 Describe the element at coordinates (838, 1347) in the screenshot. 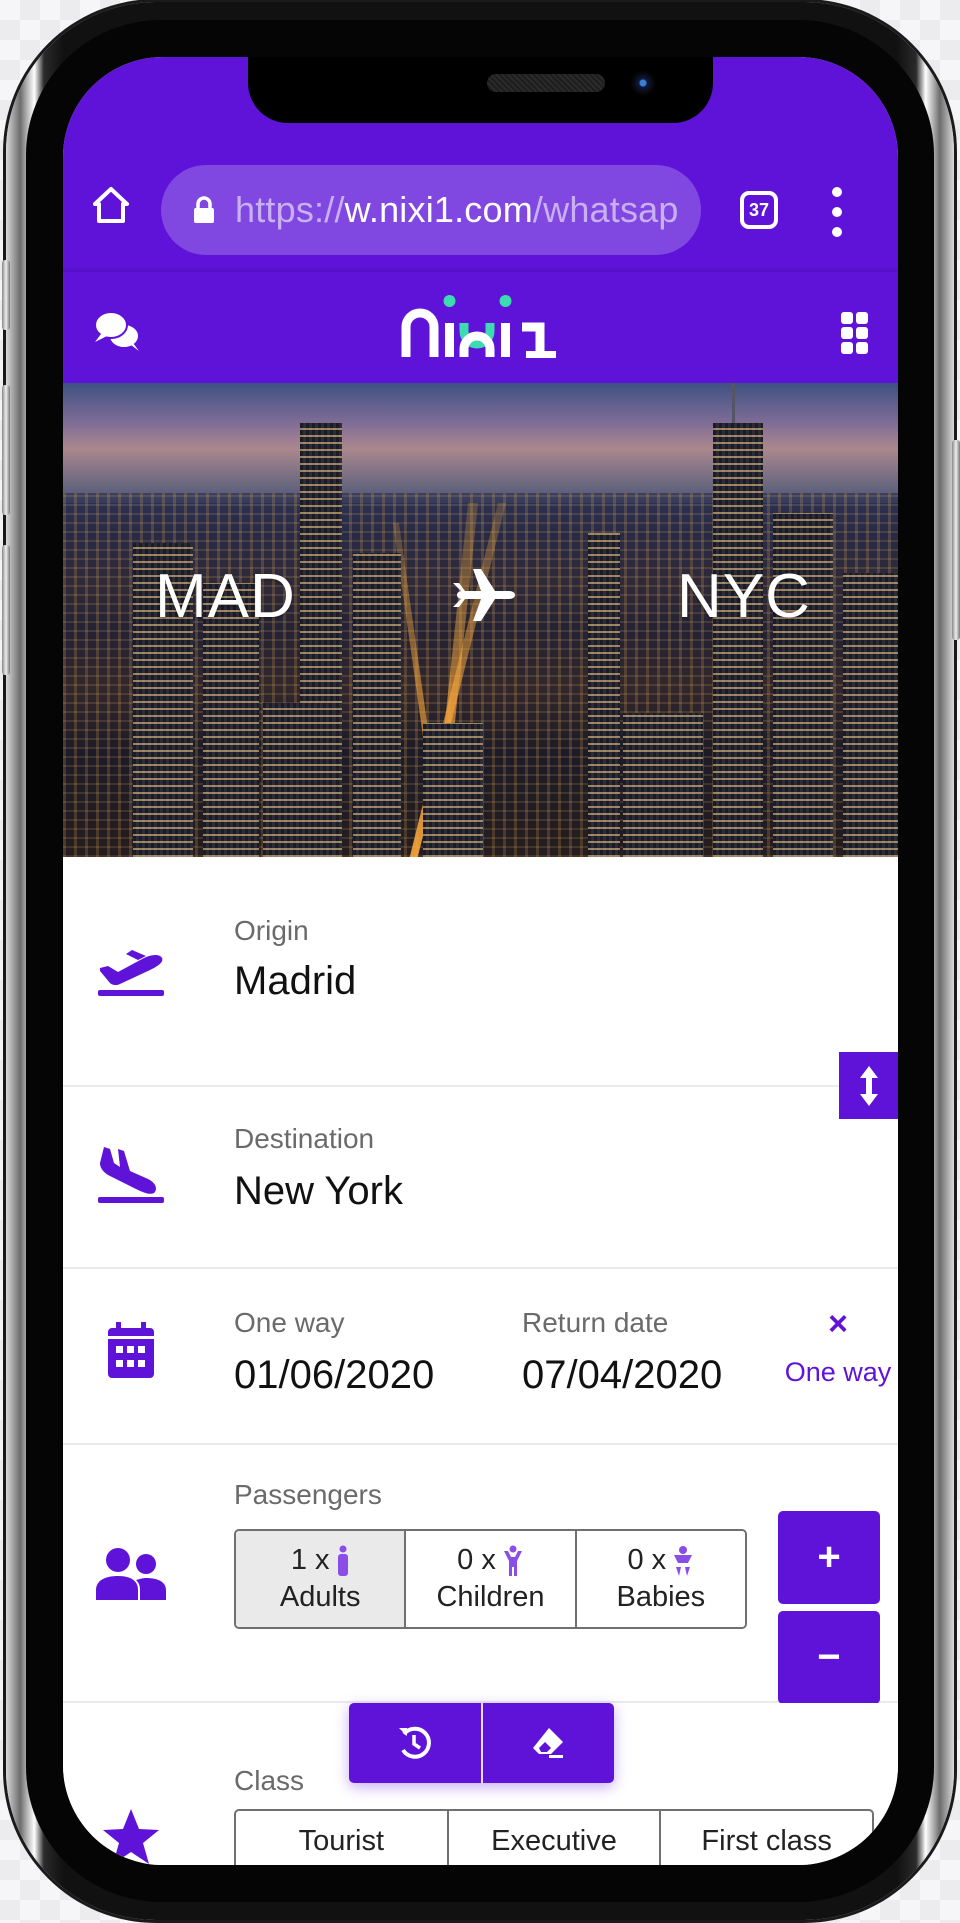

I see `one-way-toggle-button: × One way` at that location.